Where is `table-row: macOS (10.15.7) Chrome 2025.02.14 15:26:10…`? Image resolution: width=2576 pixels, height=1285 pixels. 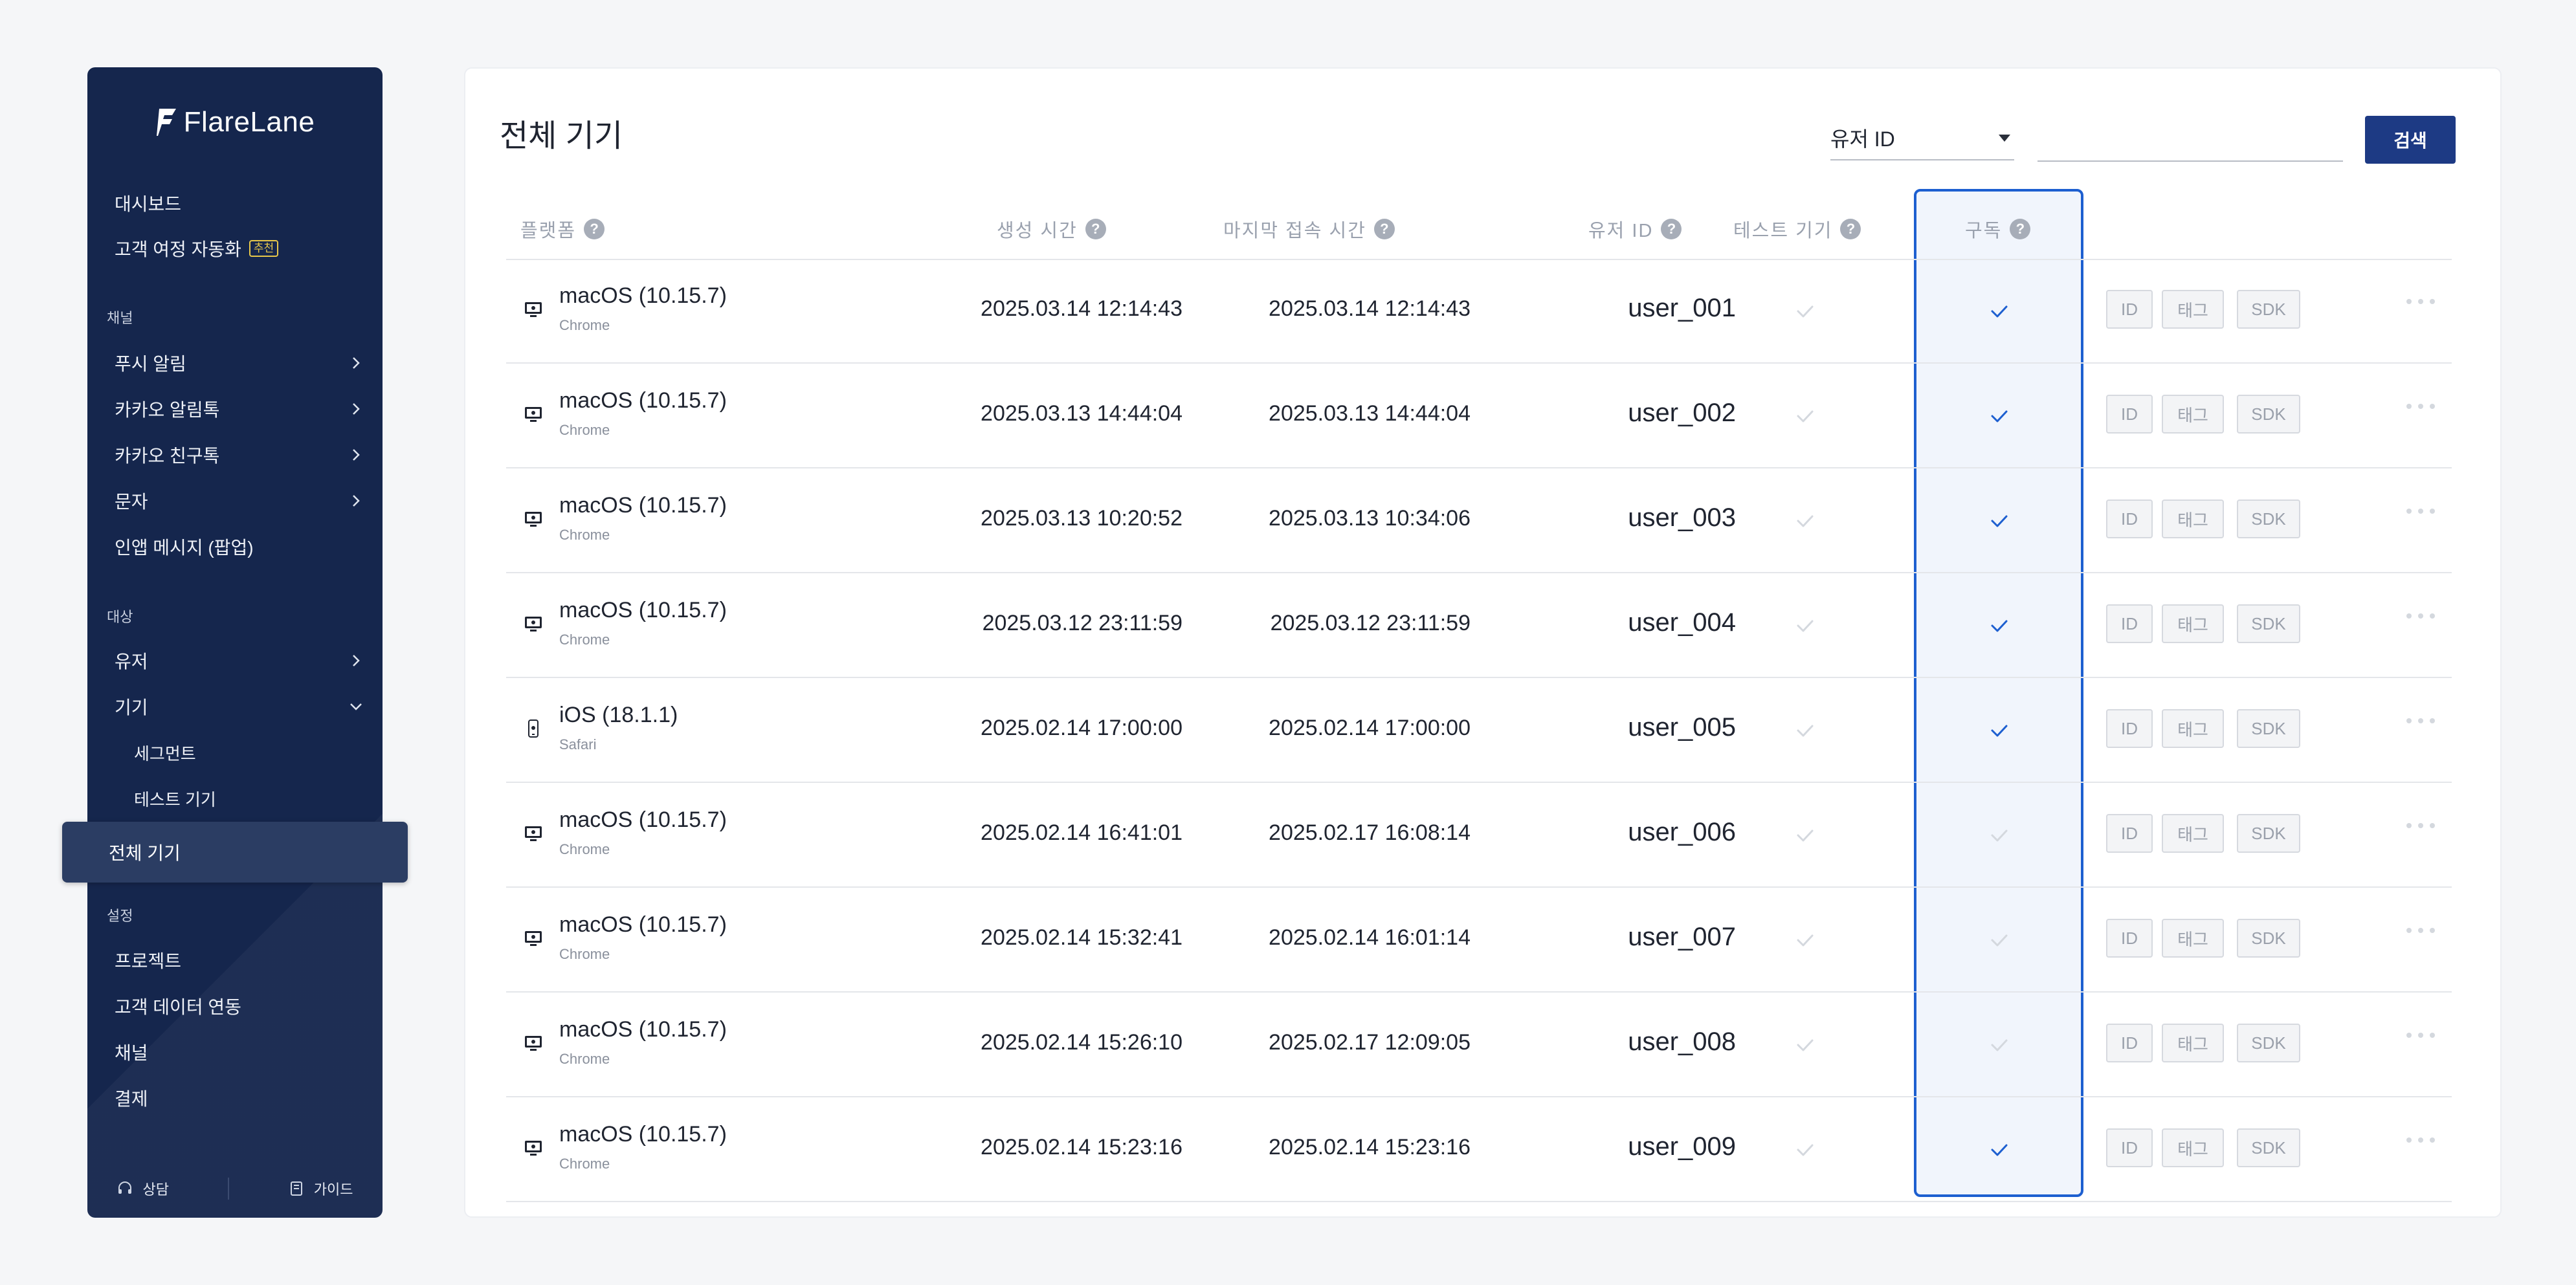 table-row: macOS (10.15.7) Chrome 2025.02.14 15:26:10… is located at coordinates (1479, 1045).